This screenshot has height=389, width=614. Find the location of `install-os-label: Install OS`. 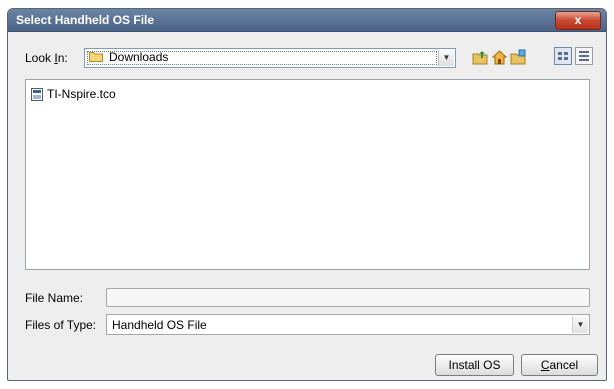

install-os-label: Install OS is located at coordinates (474, 365).